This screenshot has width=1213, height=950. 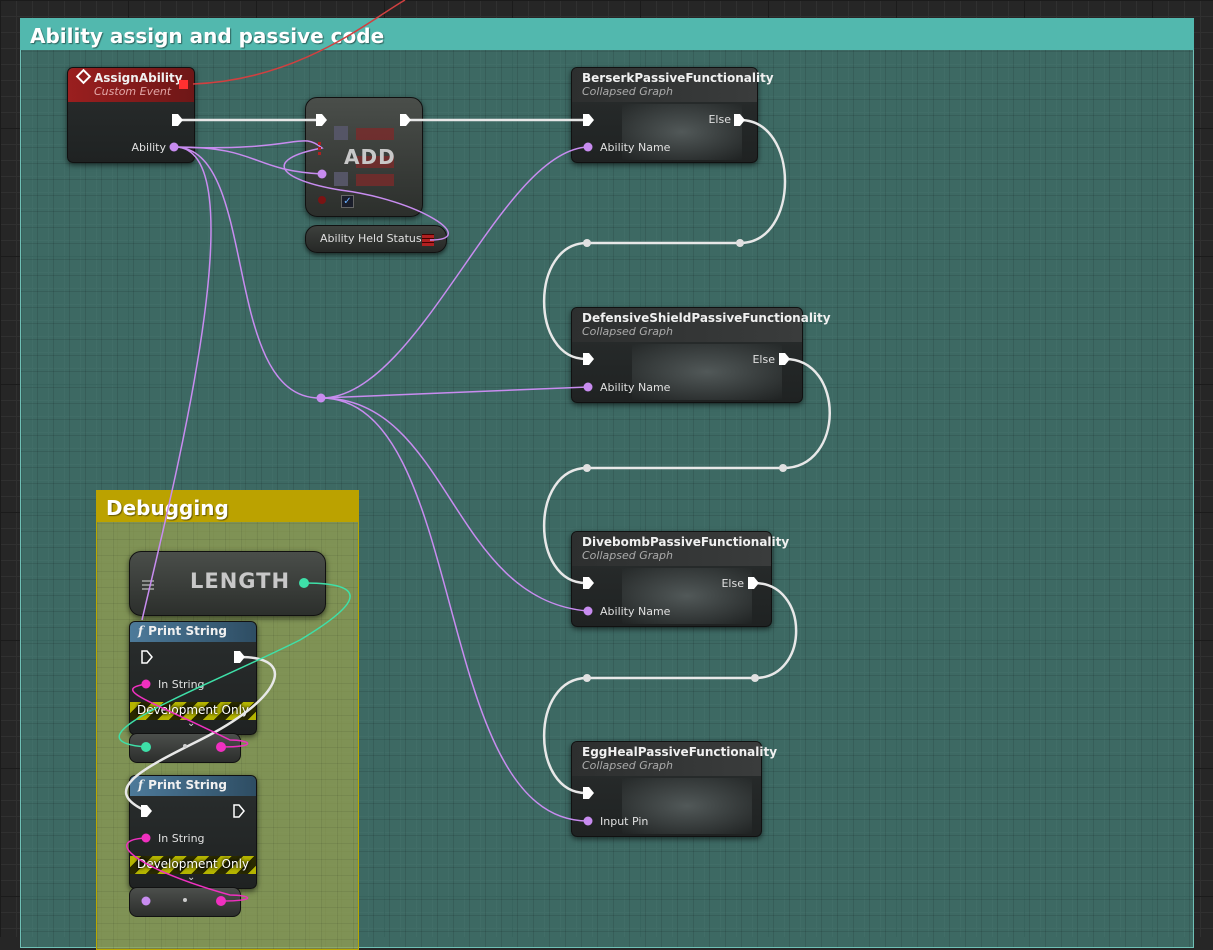 I want to click on int-wire, so click(x=234, y=665).